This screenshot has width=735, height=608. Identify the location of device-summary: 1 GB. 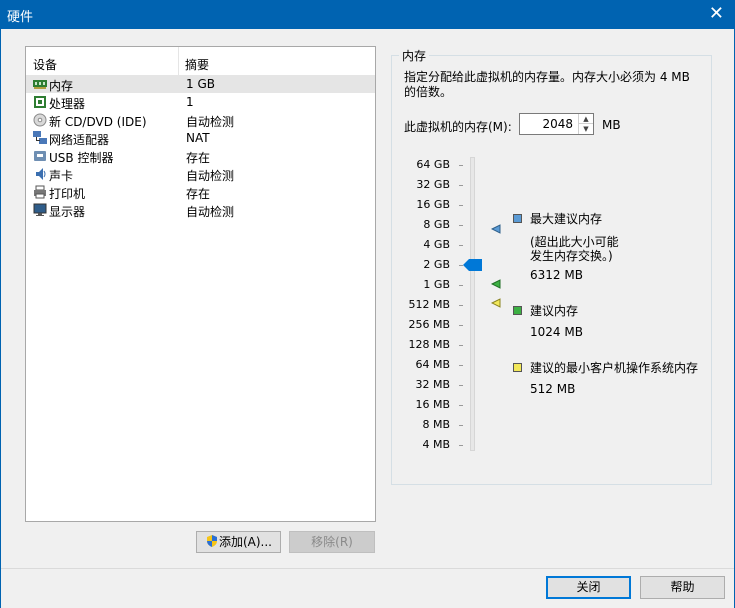
(200, 84).